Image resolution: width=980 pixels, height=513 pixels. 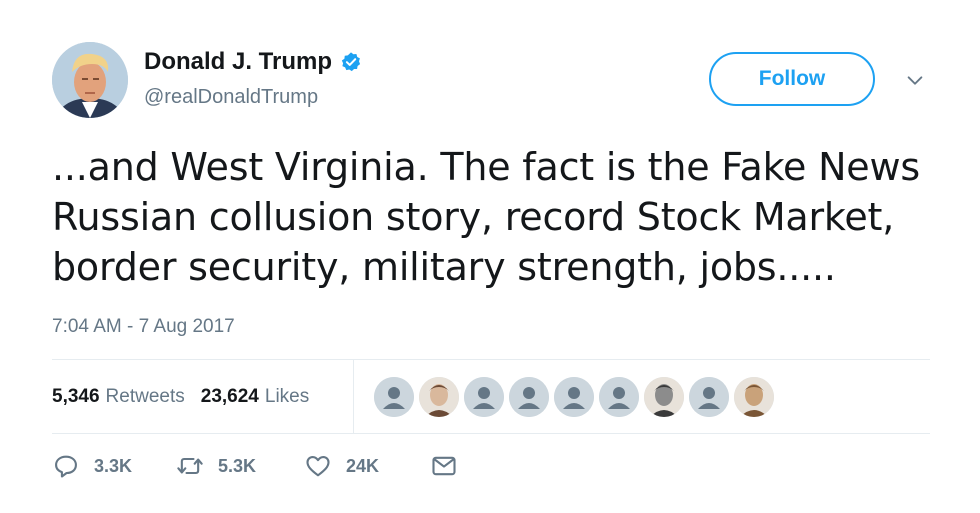 What do you see at coordinates (113, 465) in the screenshot?
I see `reply-count: 3.3K` at bounding box center [113, 465].